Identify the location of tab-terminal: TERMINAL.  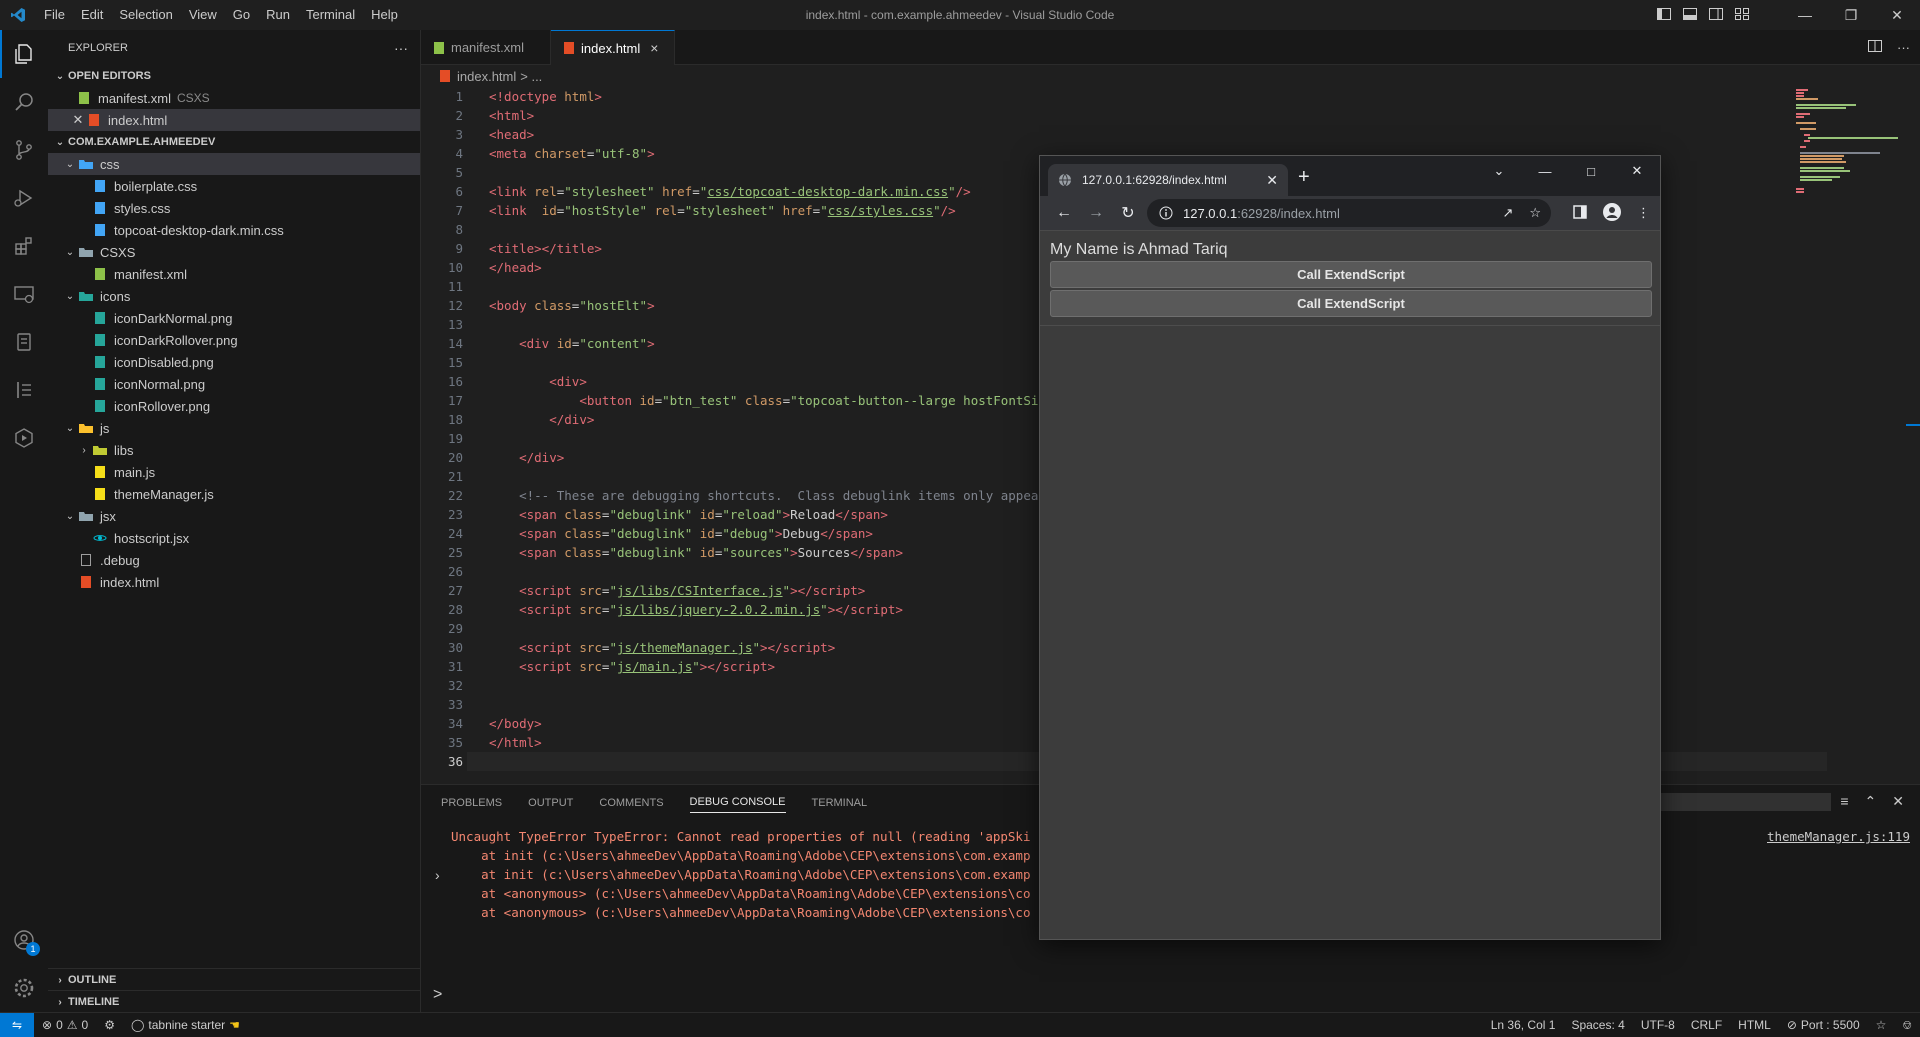
(840, 803).